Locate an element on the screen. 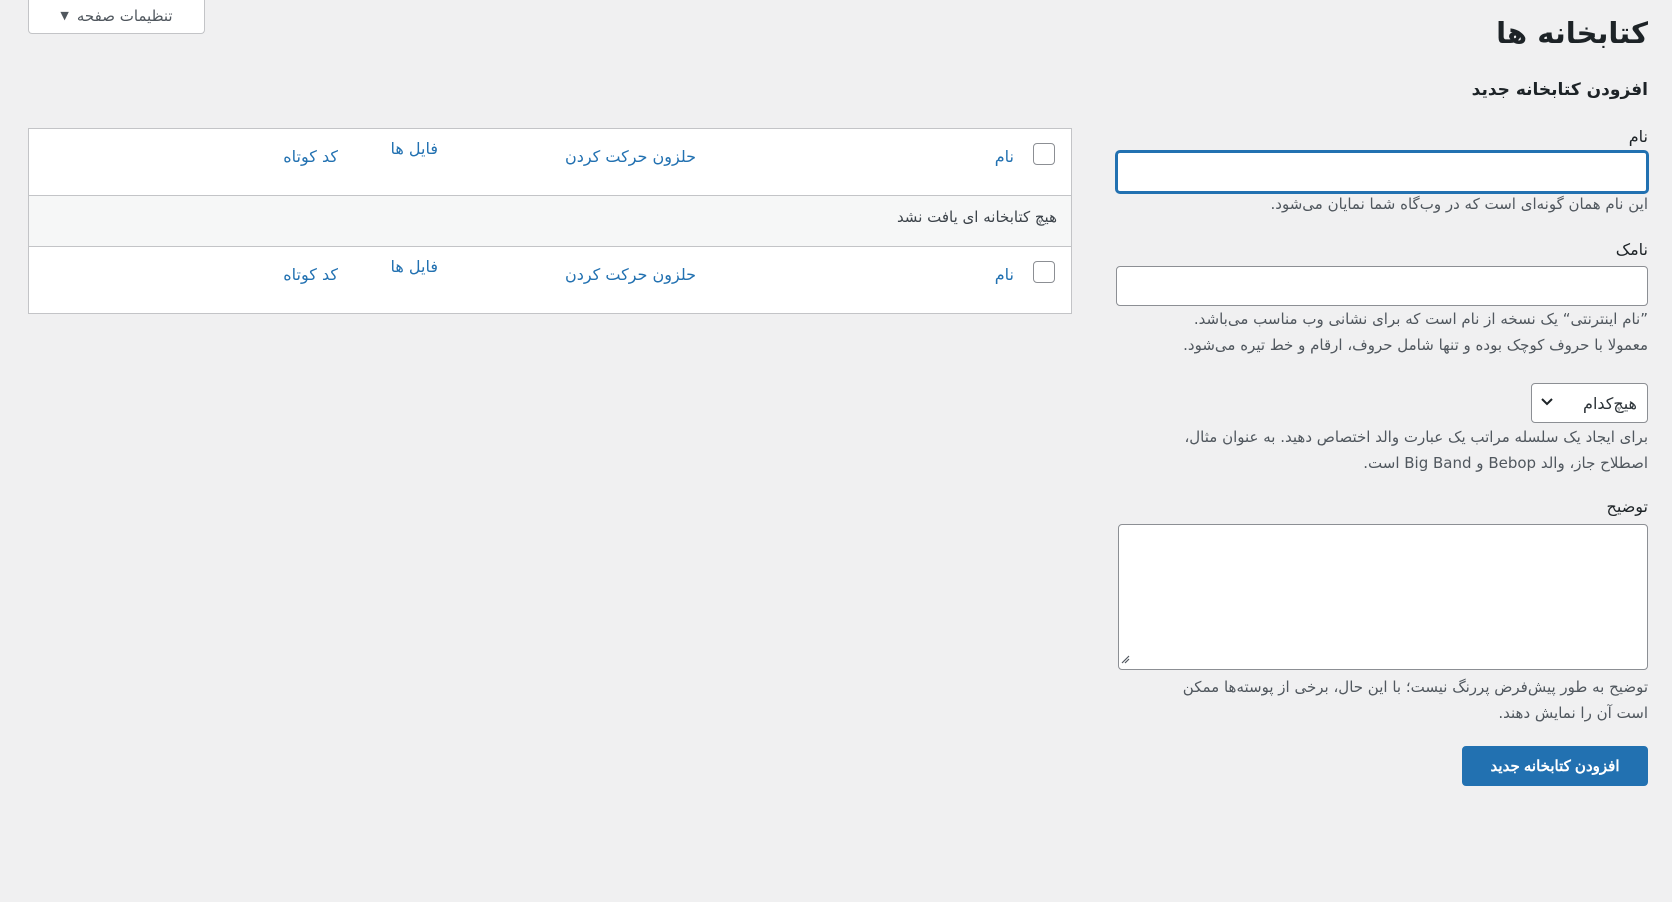 The image size is (1672, 902). column-files-sort-footer: فایل ها is located at coordinates (415, 266).